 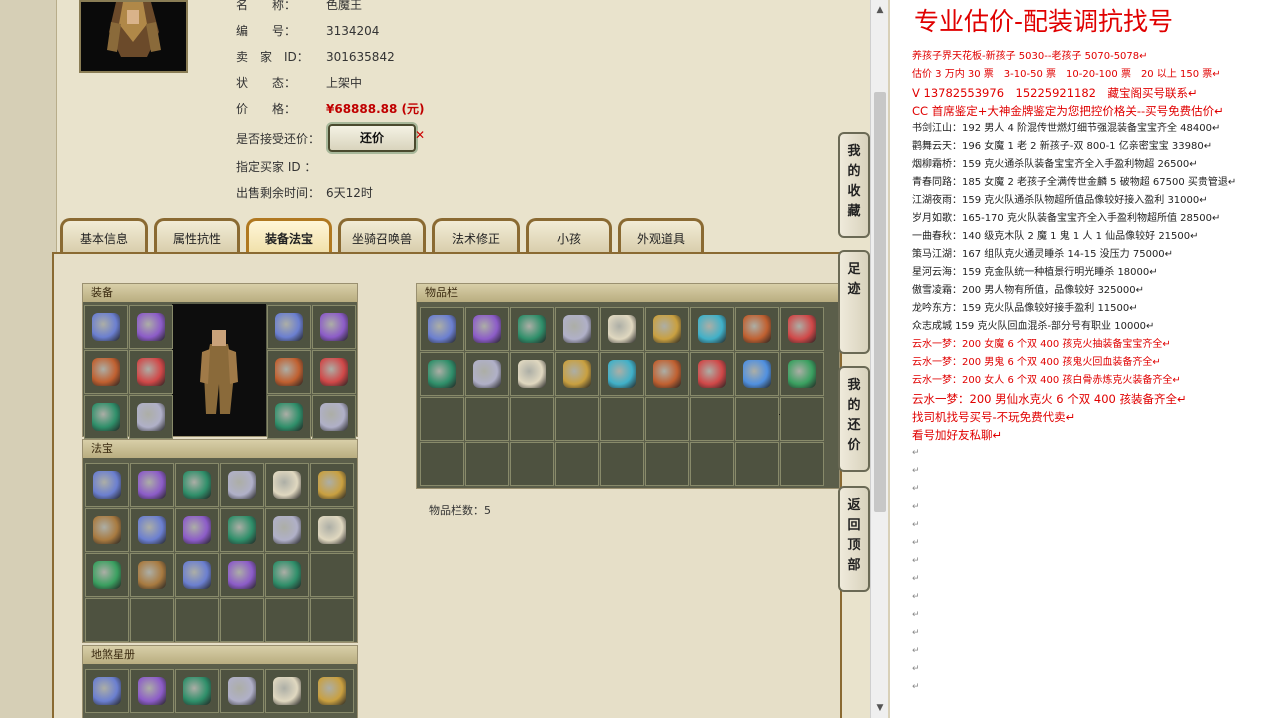 What do you see at coordinates (372, 138) in the screenshot?
I see `bargain-button: 还价` at bounding box center [372, 138].